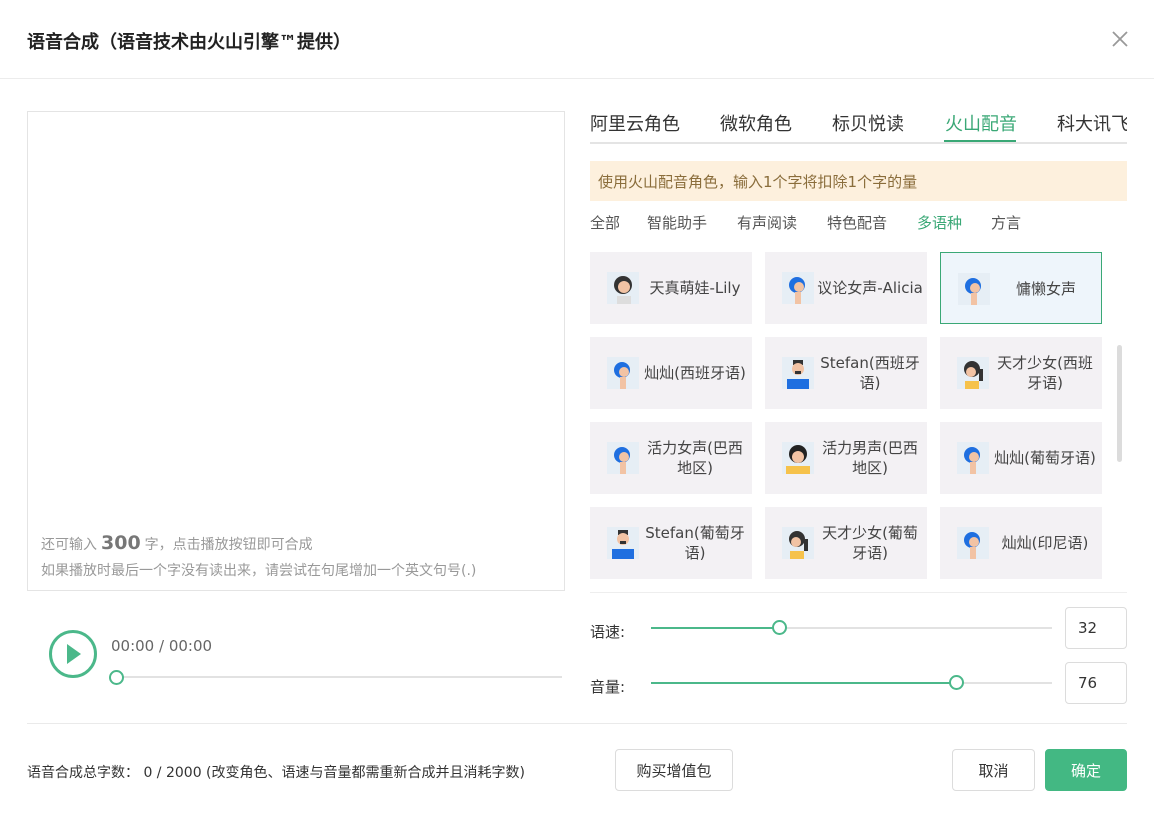 The width and height of the screenshot is (1154, 820). I want to click on divider, so click(858, 592).